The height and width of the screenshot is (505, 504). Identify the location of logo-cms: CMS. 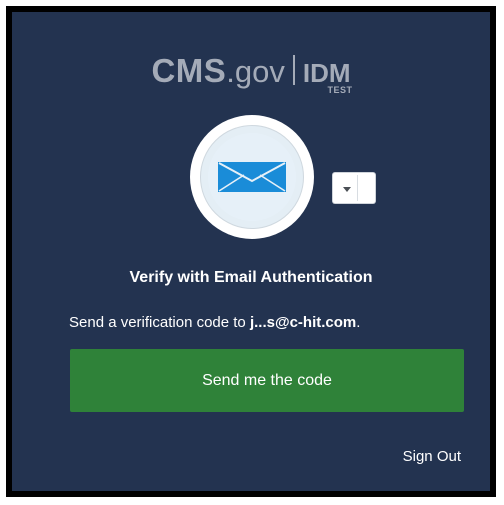
(189, 70).